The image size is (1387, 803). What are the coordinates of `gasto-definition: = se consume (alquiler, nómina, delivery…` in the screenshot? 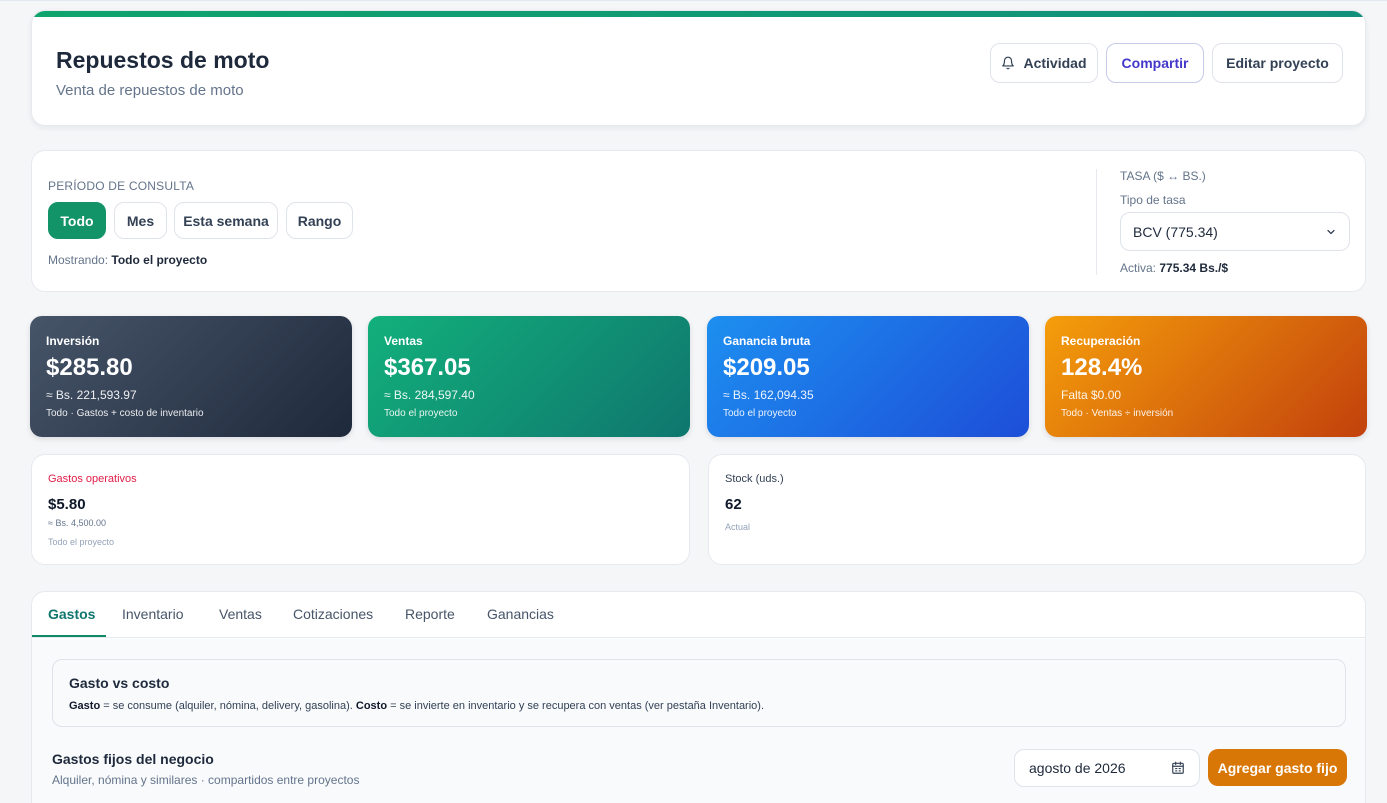 It's located at (228, 706).